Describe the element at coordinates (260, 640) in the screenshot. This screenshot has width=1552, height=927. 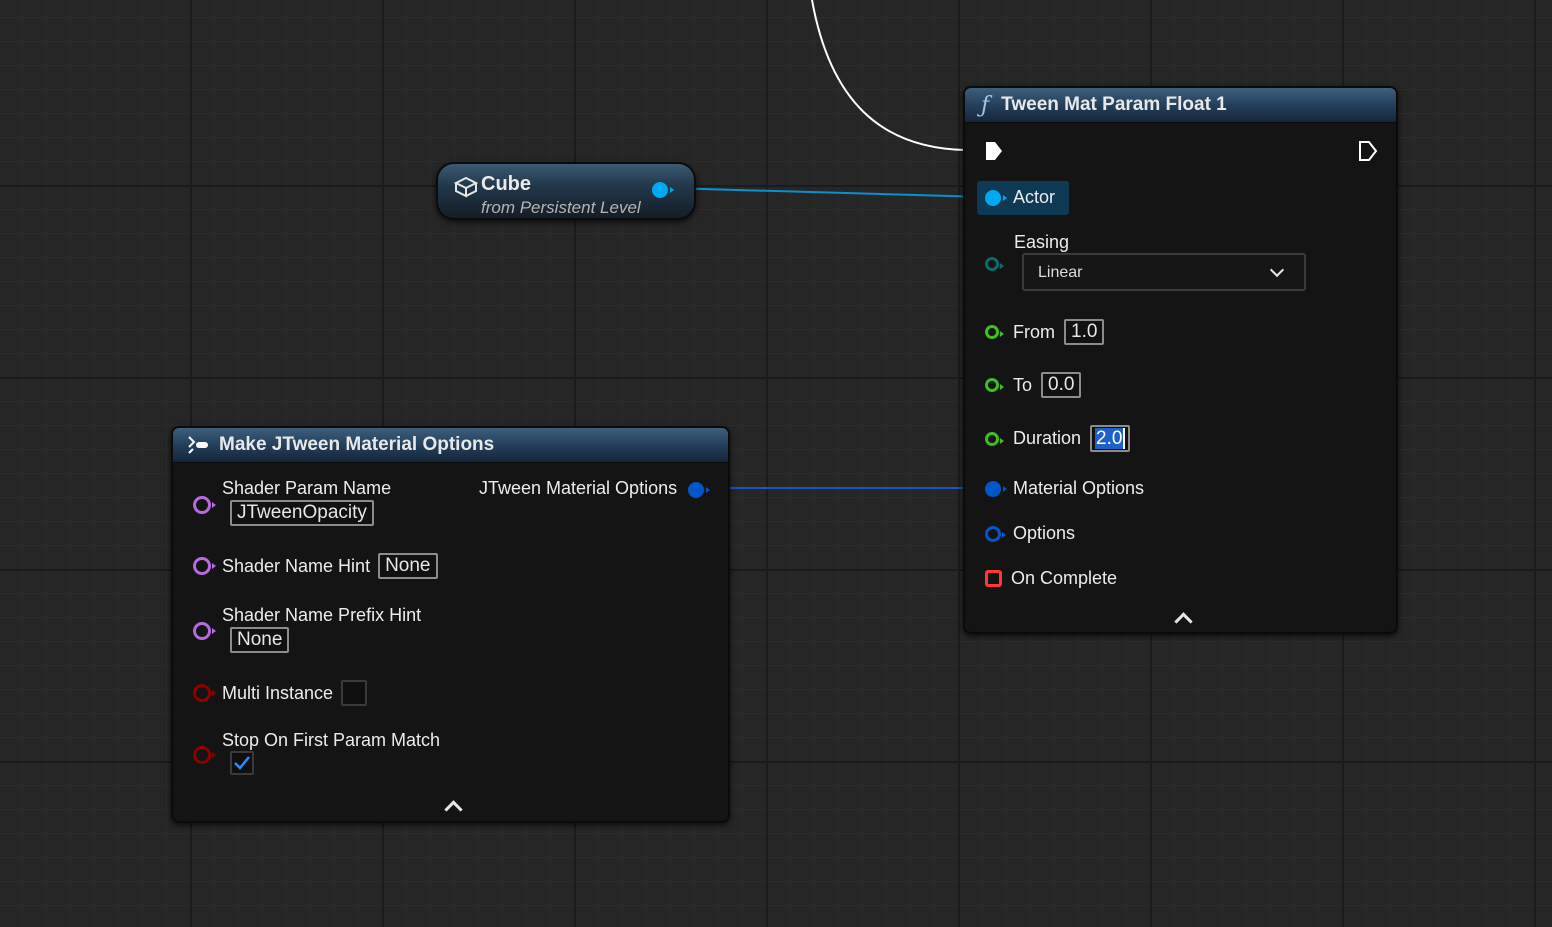
I see `shader-name-prefix-hint-input: None` at that location.